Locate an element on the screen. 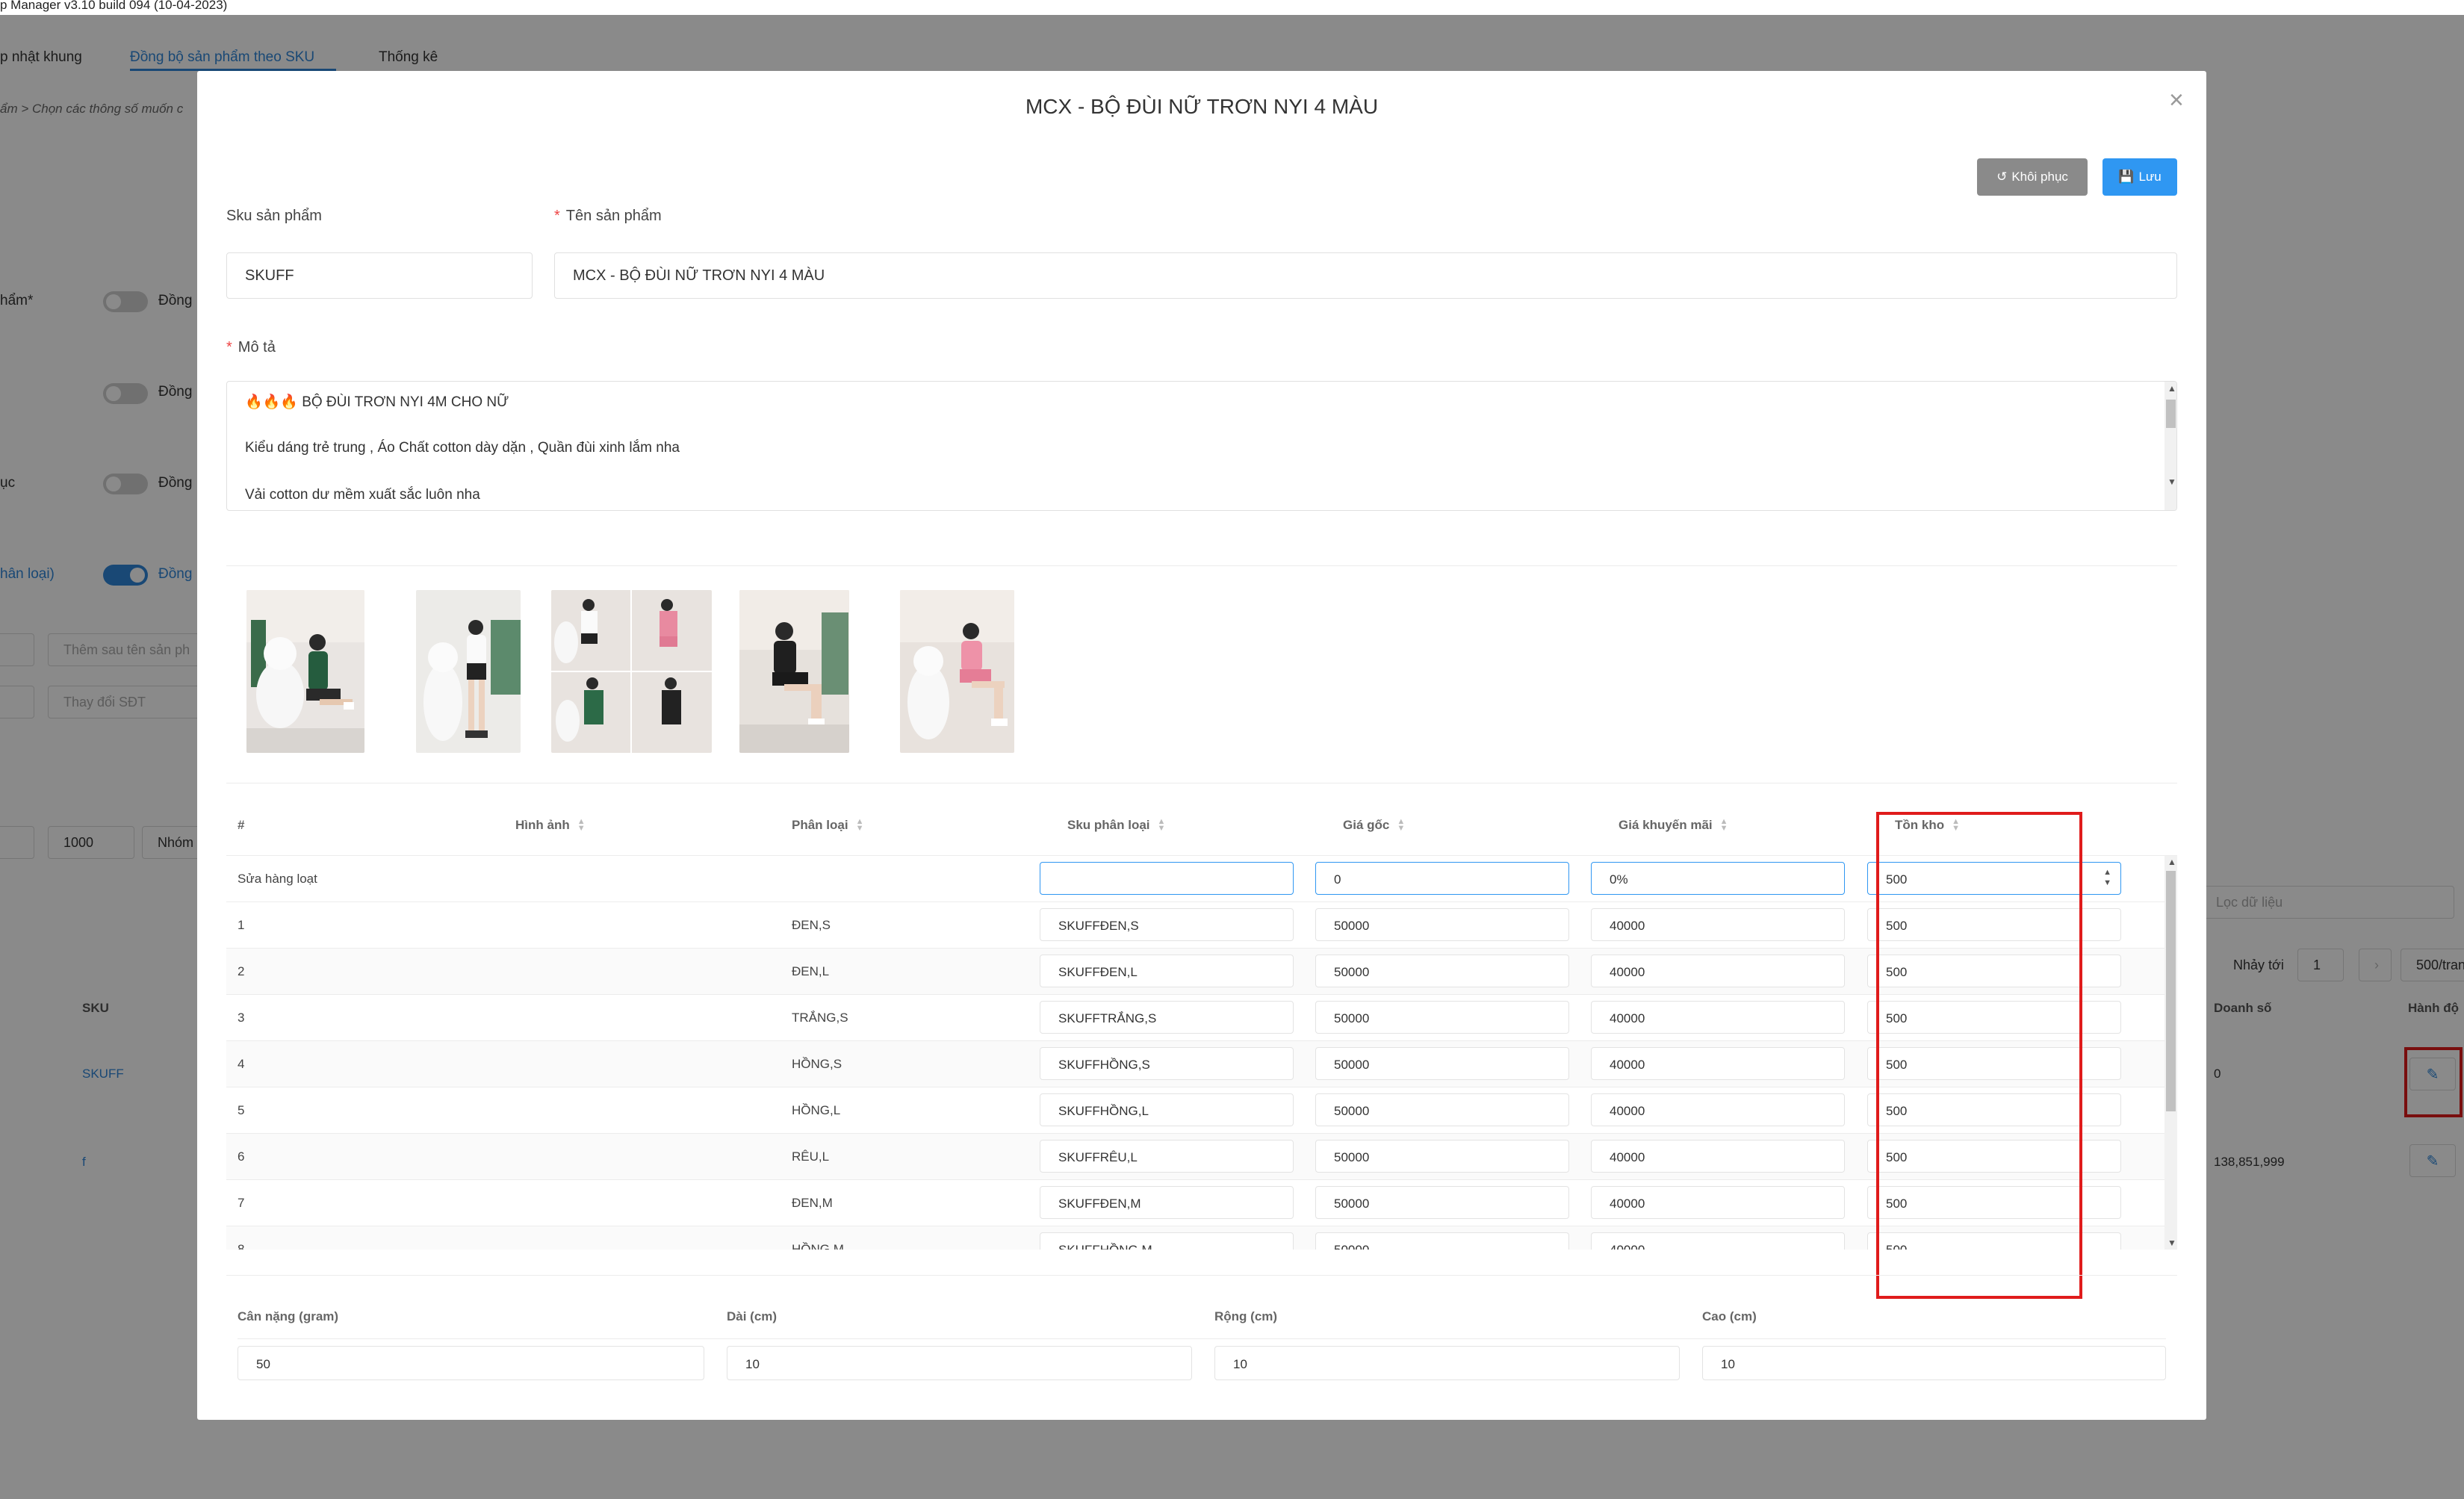  table-row: 3 TRẮNG,S SKUFFTRẮNG,S 50000 40000 500 is located at coordinates (1195, 1018).